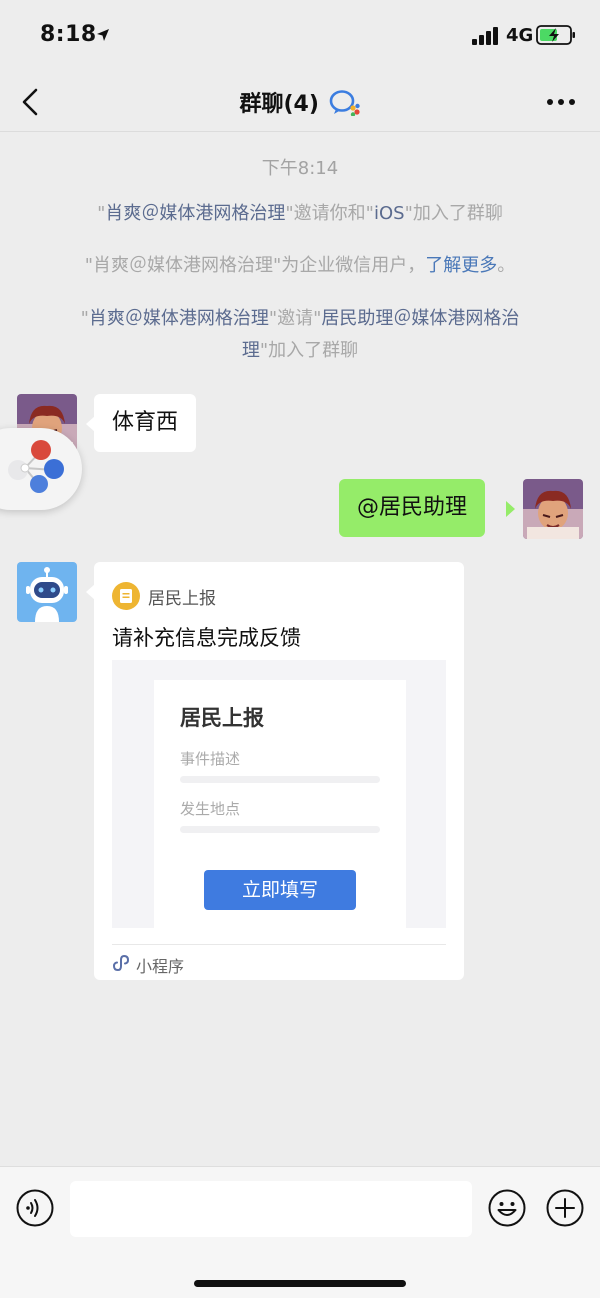 This screenshot has width=600, height=1298. Describe the element at coordinates (349, 265) in the screenshot. I see `system-text: "为企业微信用户，` at that location.